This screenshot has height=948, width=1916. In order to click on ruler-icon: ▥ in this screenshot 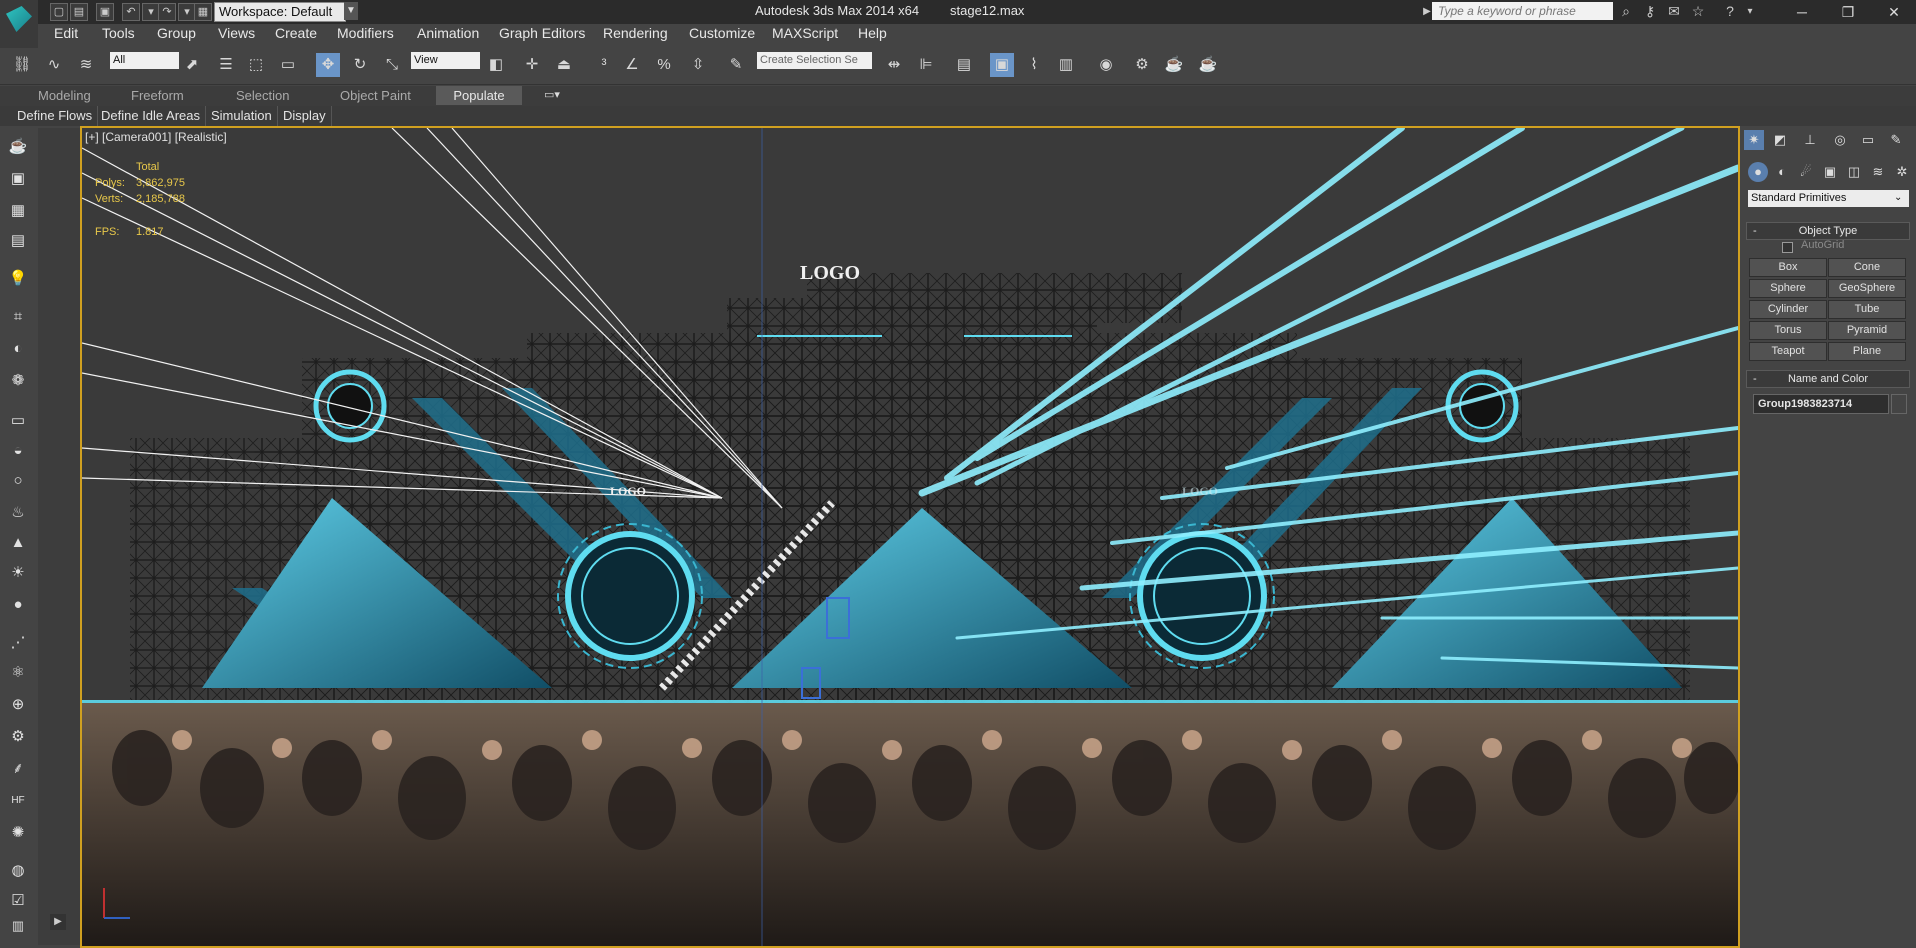, I will do `click(18, 928)`.